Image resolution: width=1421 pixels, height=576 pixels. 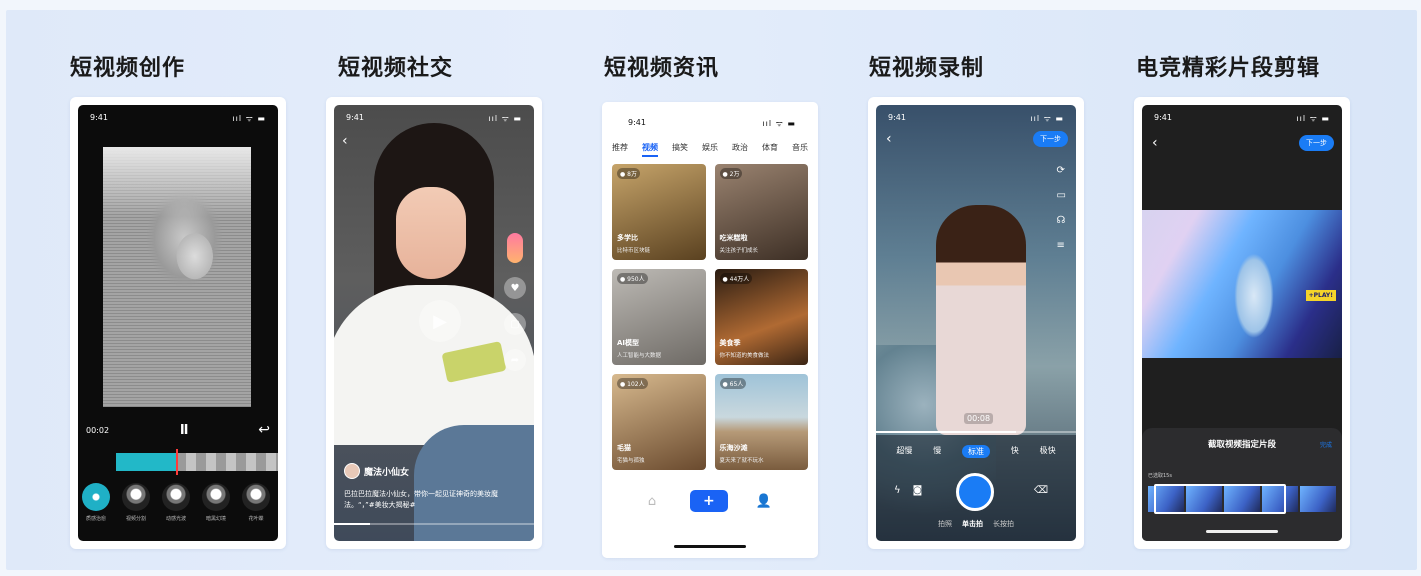 What do you see at coordinates (1242, 284) in the screenshot?
I see `game-video-preview: +PLAY!` at bounding box center [1242, 284].